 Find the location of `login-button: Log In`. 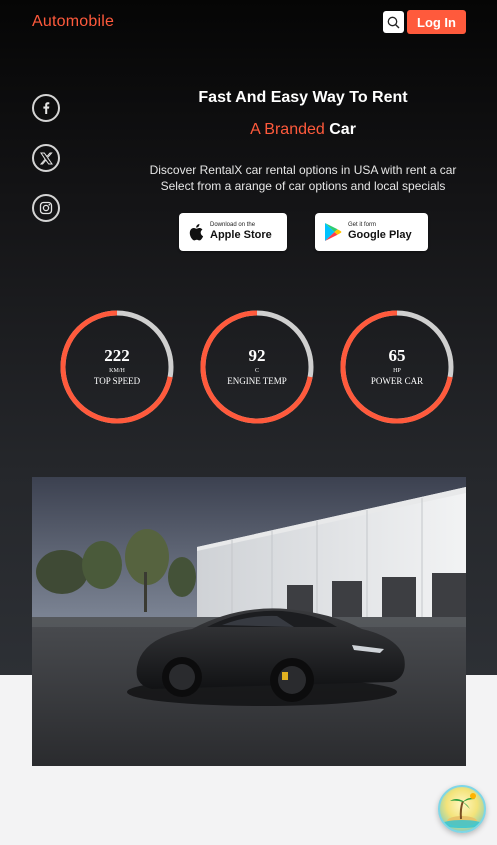

login-button: Log In is located at coordinates (436, 22).